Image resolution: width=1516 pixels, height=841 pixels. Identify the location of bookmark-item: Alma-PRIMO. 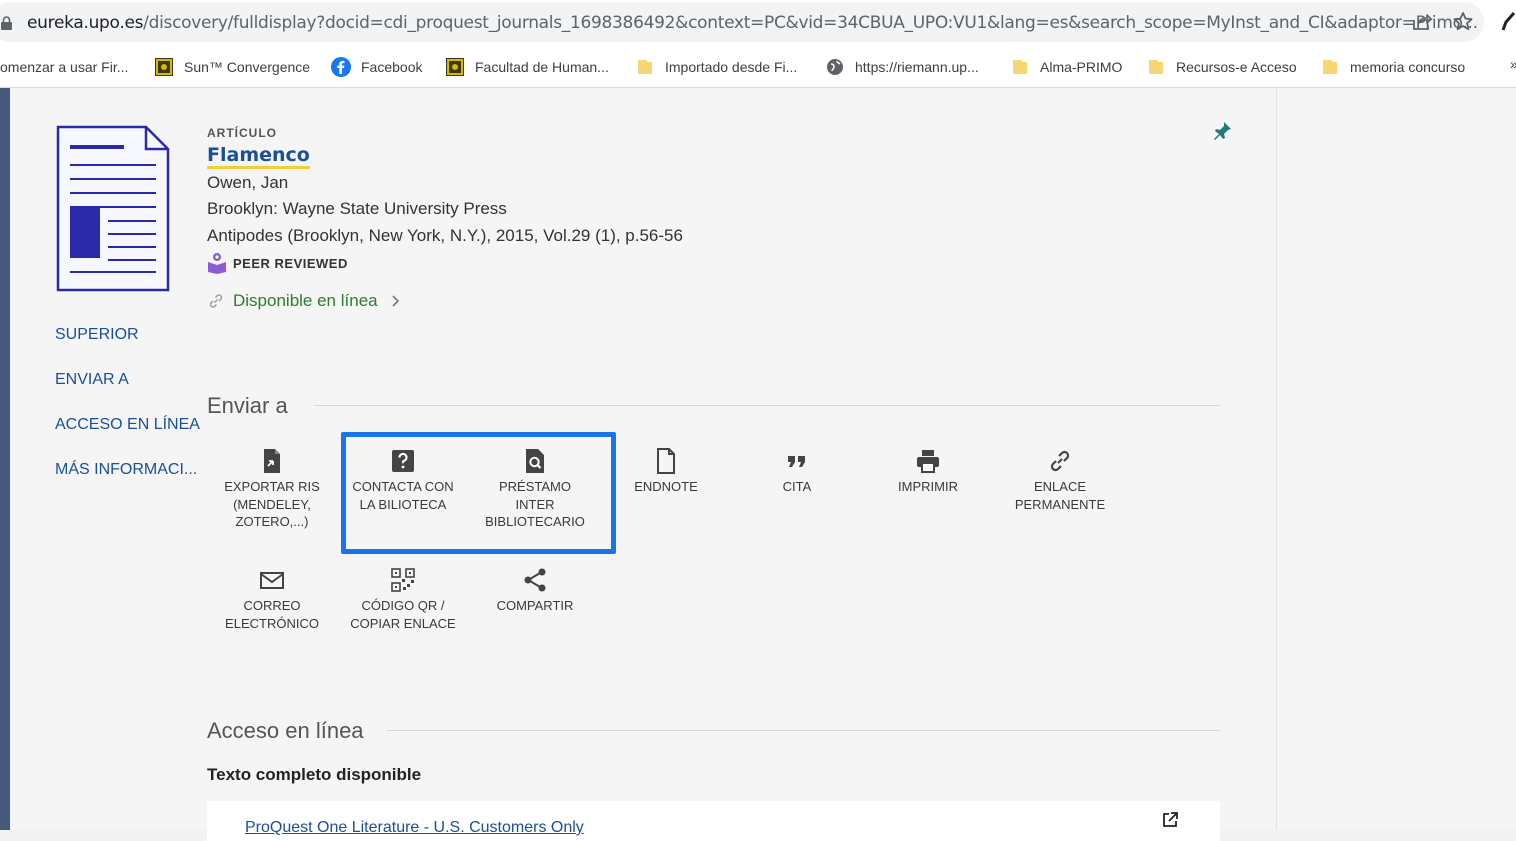
(1066, 67).